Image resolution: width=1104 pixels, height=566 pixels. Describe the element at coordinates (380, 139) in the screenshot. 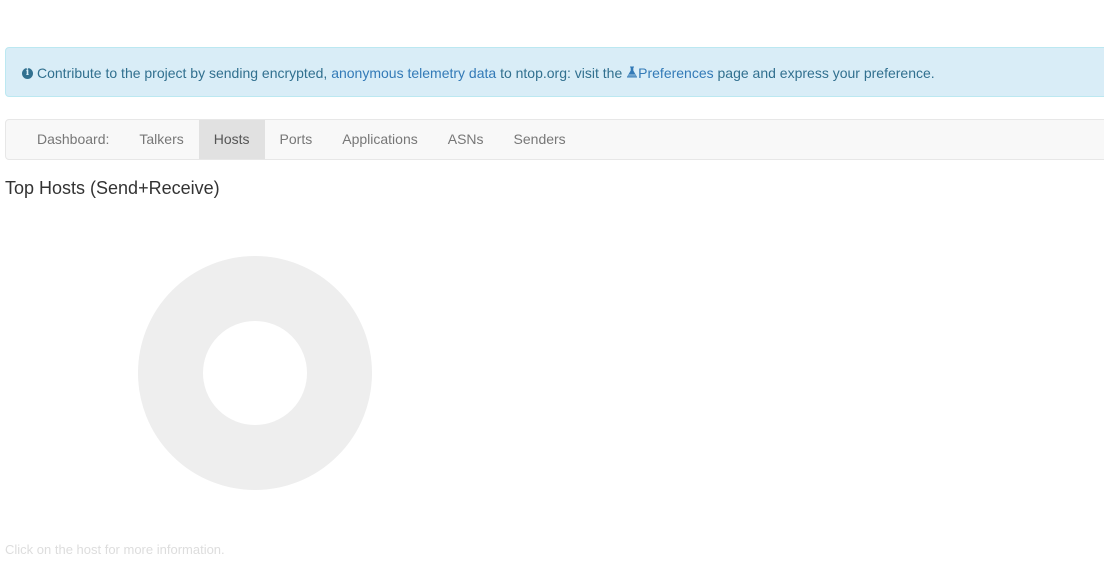

I see `tab-applications: Applications` at that location.